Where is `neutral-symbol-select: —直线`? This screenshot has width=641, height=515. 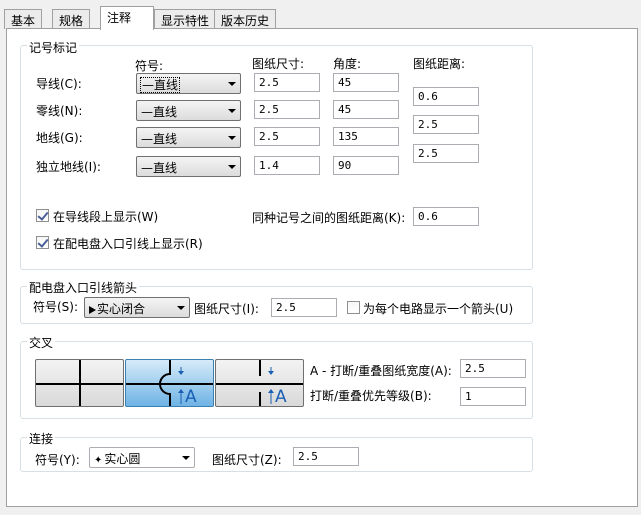
neutral-symbol-select: —直线 is located at coordinates (188, 110).